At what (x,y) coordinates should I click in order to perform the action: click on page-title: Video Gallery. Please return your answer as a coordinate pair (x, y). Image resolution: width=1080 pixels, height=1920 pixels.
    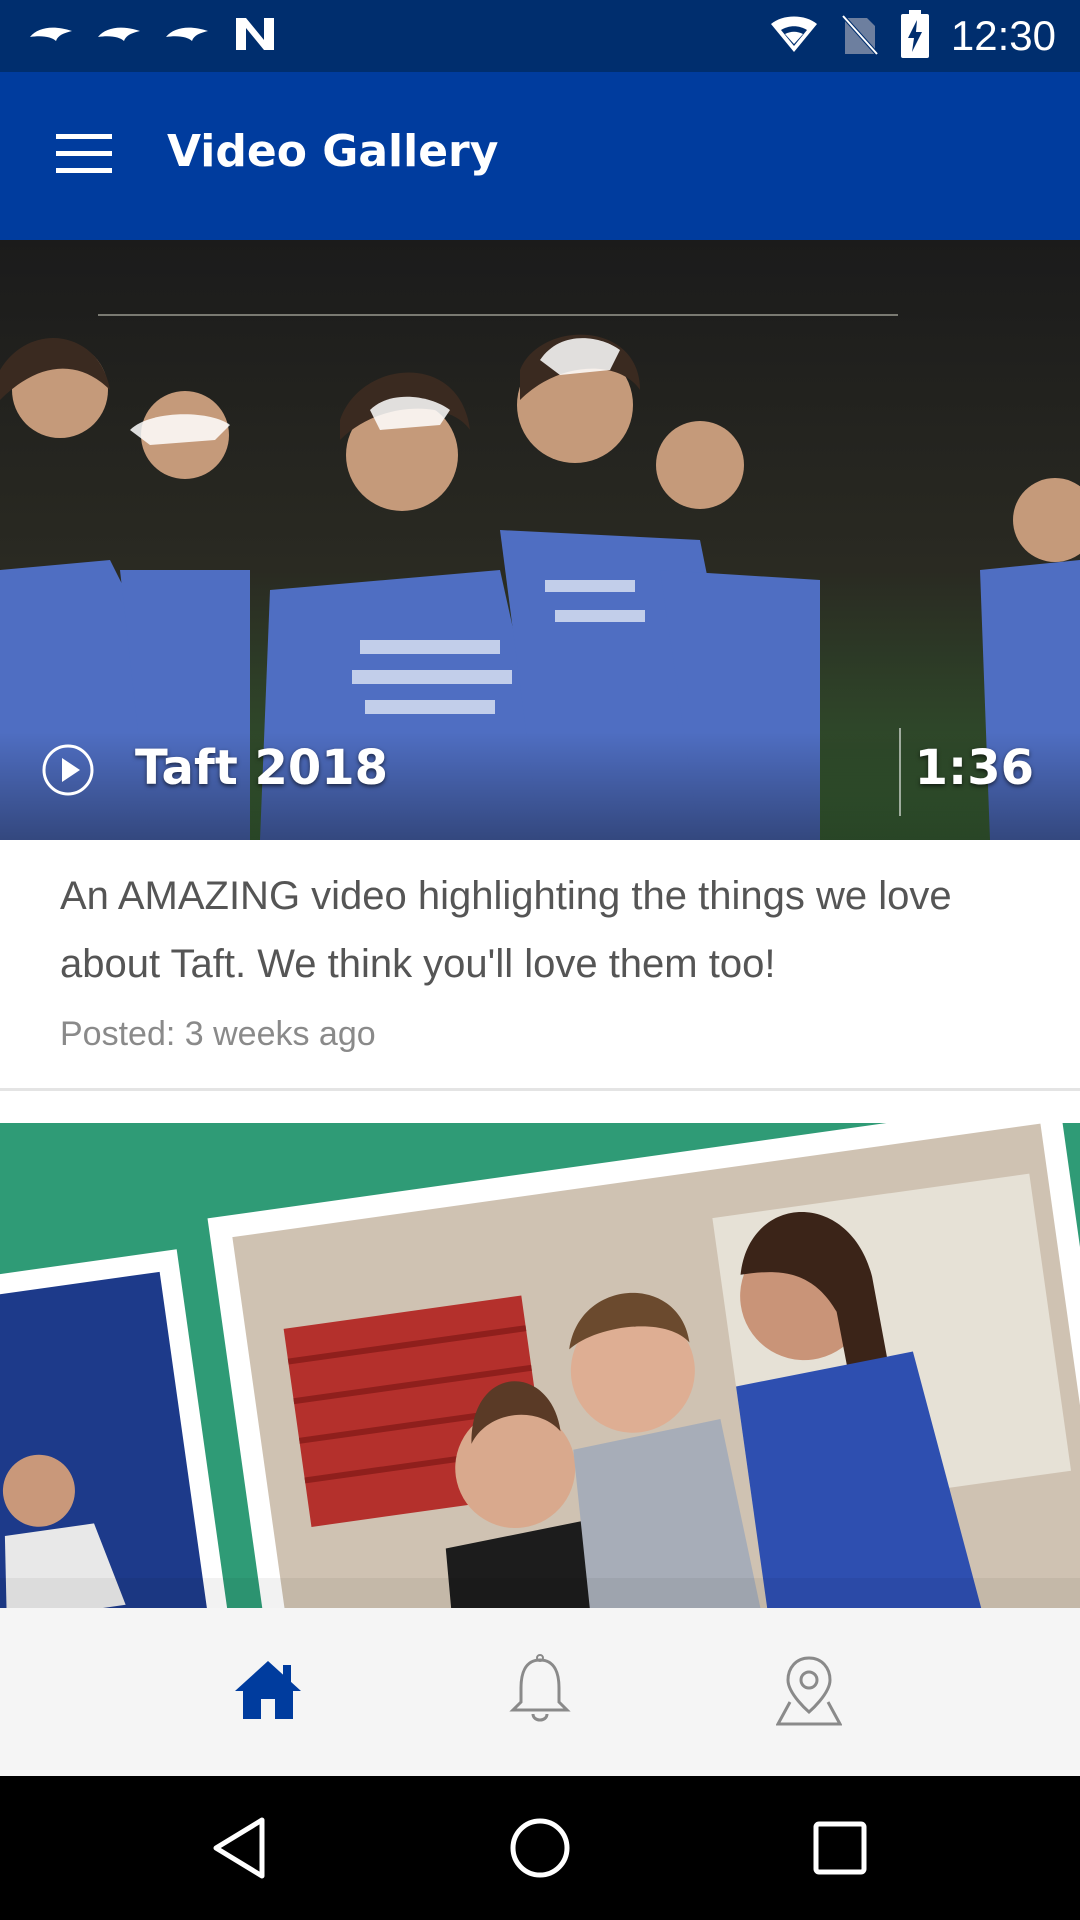
    Looking at the image, I should click on (333, 151).